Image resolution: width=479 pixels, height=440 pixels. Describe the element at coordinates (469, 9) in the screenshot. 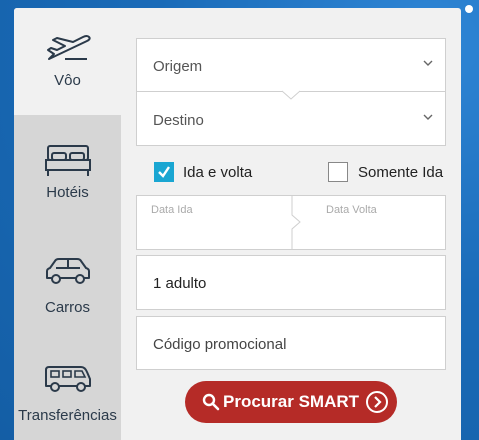

I see `corner-dot` at that location.